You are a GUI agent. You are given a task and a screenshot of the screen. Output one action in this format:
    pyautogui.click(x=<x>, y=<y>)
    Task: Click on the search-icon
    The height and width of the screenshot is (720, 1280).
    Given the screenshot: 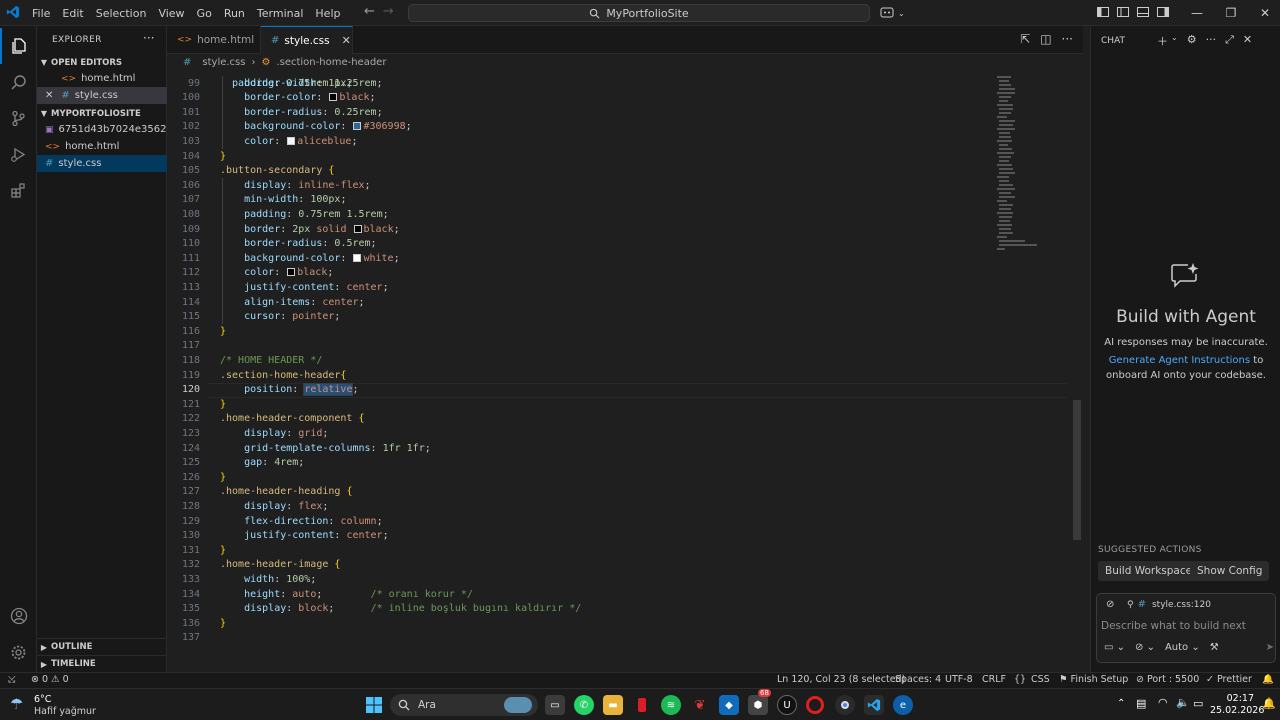 What is the action you would take?
    pyautogui.click(x=18, y=82)
    